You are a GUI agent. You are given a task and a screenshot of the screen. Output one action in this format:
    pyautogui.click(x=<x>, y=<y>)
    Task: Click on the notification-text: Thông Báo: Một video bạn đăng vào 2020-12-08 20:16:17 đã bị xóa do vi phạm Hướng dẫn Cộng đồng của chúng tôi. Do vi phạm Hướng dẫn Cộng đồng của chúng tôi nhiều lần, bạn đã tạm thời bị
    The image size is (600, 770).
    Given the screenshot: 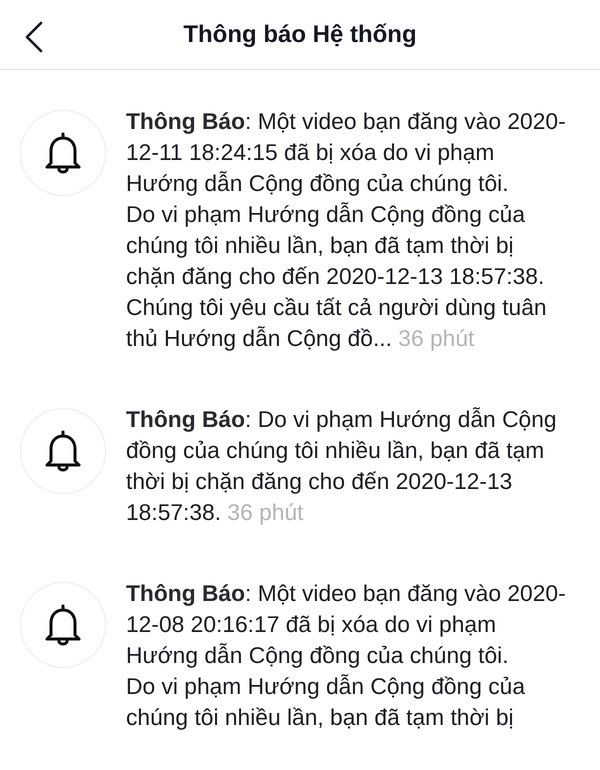 What is the action you would take?
    pyautogui.click(x=346, y=655)
    